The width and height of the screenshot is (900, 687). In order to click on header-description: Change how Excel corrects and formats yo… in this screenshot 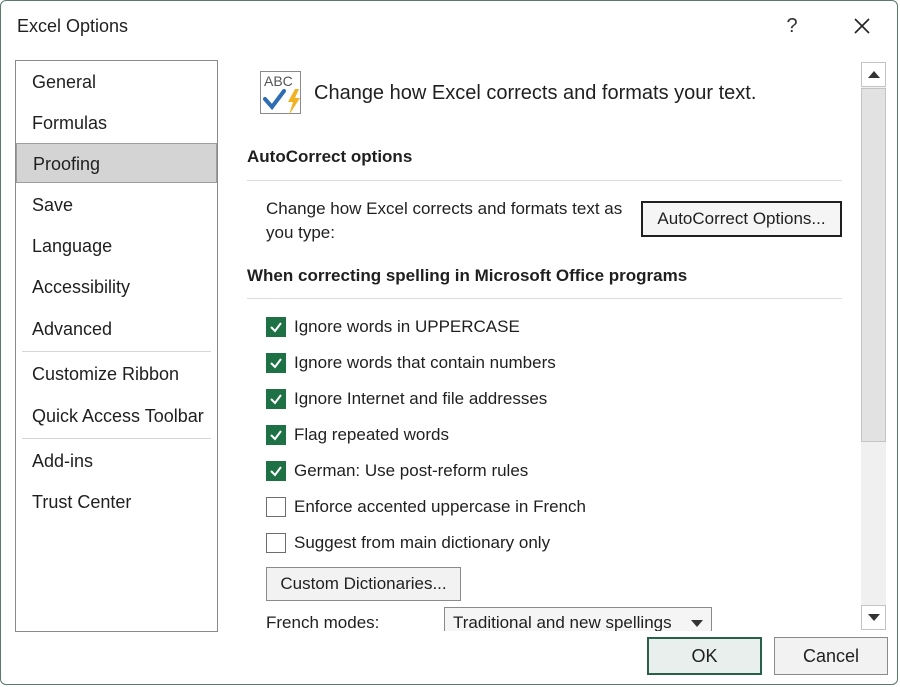, I will do `click(535, 93)`.